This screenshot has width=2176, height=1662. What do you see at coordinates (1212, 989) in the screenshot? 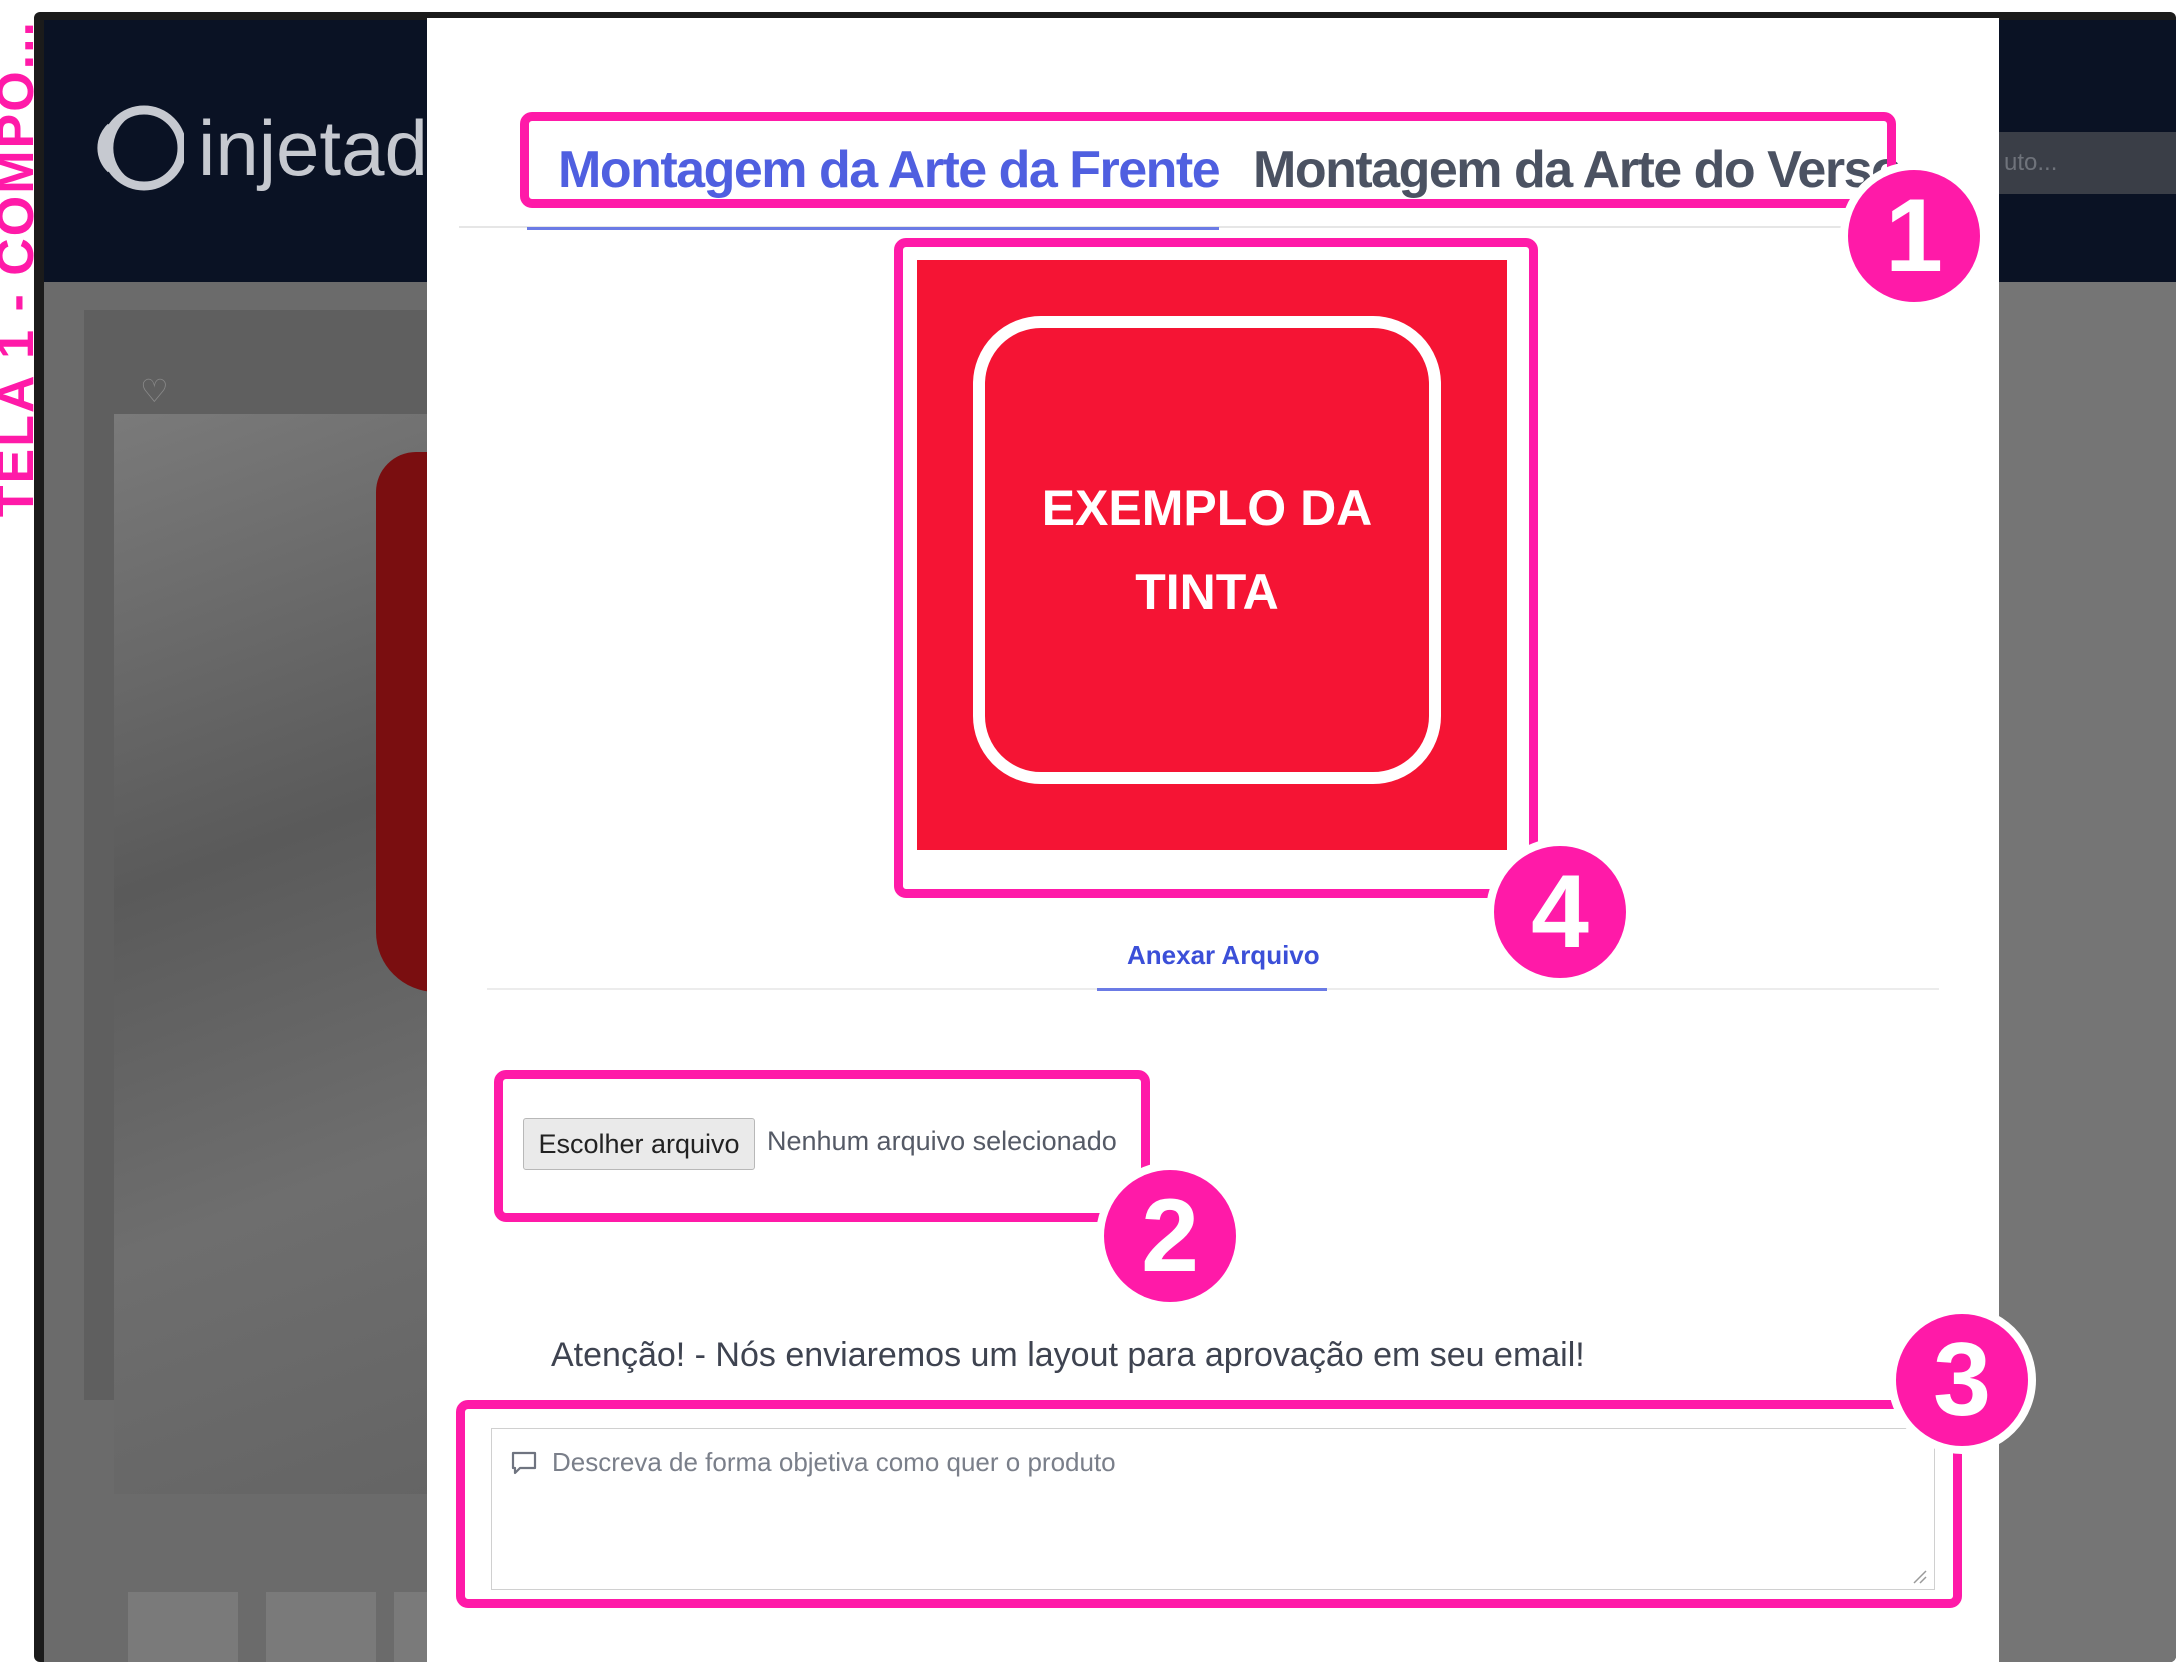
I see `attach-underline` at bounding box center [1212, 989].